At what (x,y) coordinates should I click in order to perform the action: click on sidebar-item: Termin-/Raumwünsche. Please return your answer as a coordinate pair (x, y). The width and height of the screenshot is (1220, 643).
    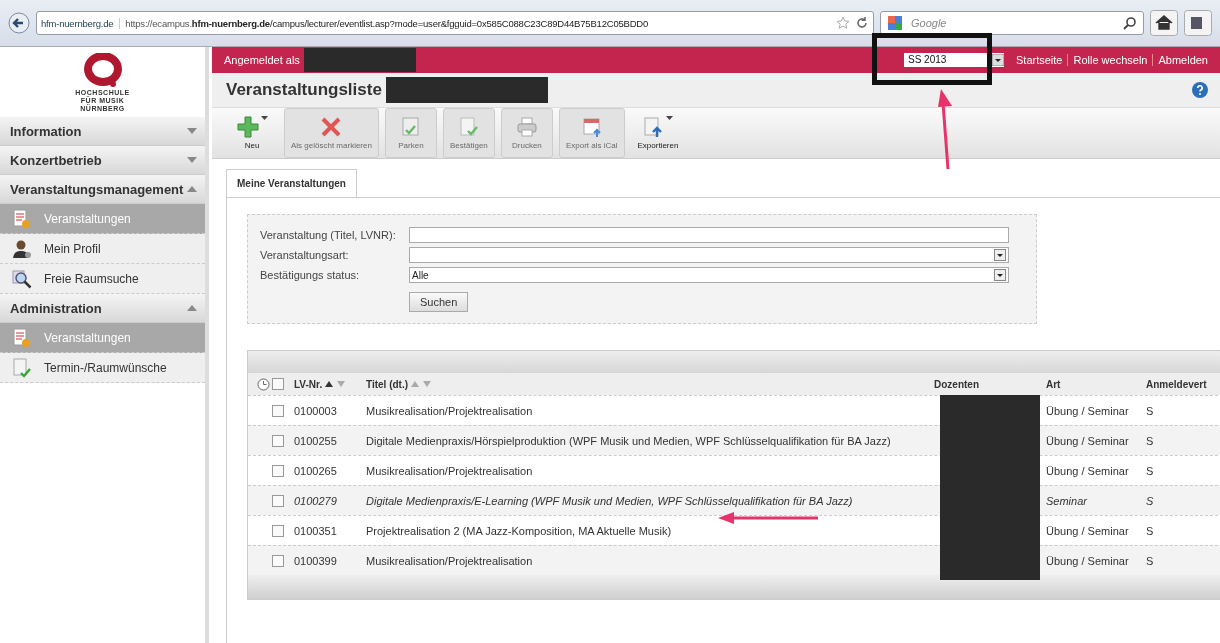
    Looking at the image, I should click on (102, 368).